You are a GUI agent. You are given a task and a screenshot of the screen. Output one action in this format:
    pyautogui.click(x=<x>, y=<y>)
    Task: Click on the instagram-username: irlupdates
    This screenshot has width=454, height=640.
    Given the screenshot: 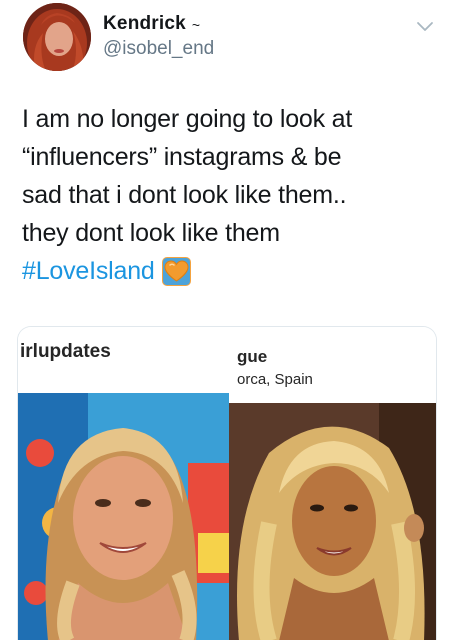 What is the action you would take?
    pyautogui.click(x=65, y=351)
    